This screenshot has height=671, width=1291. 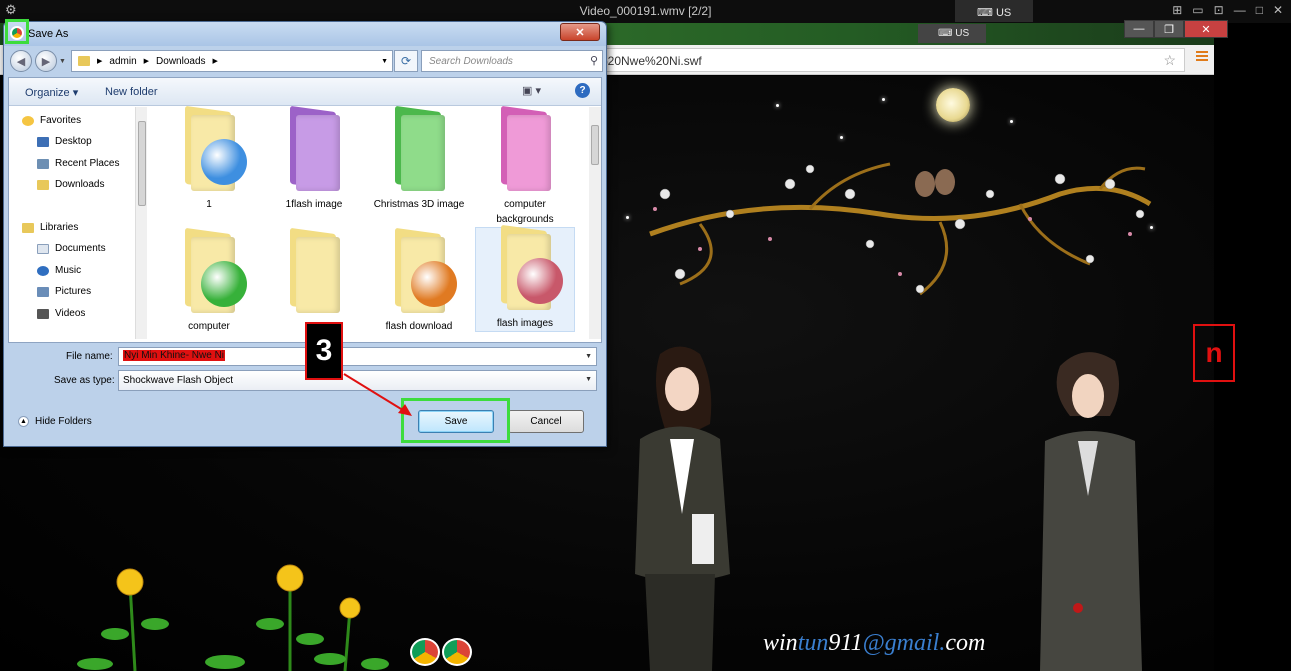 What do you see at coordinates (1091, 511) in the screenshot?
I see `man-illustration` at bounding box center [1091, 511].